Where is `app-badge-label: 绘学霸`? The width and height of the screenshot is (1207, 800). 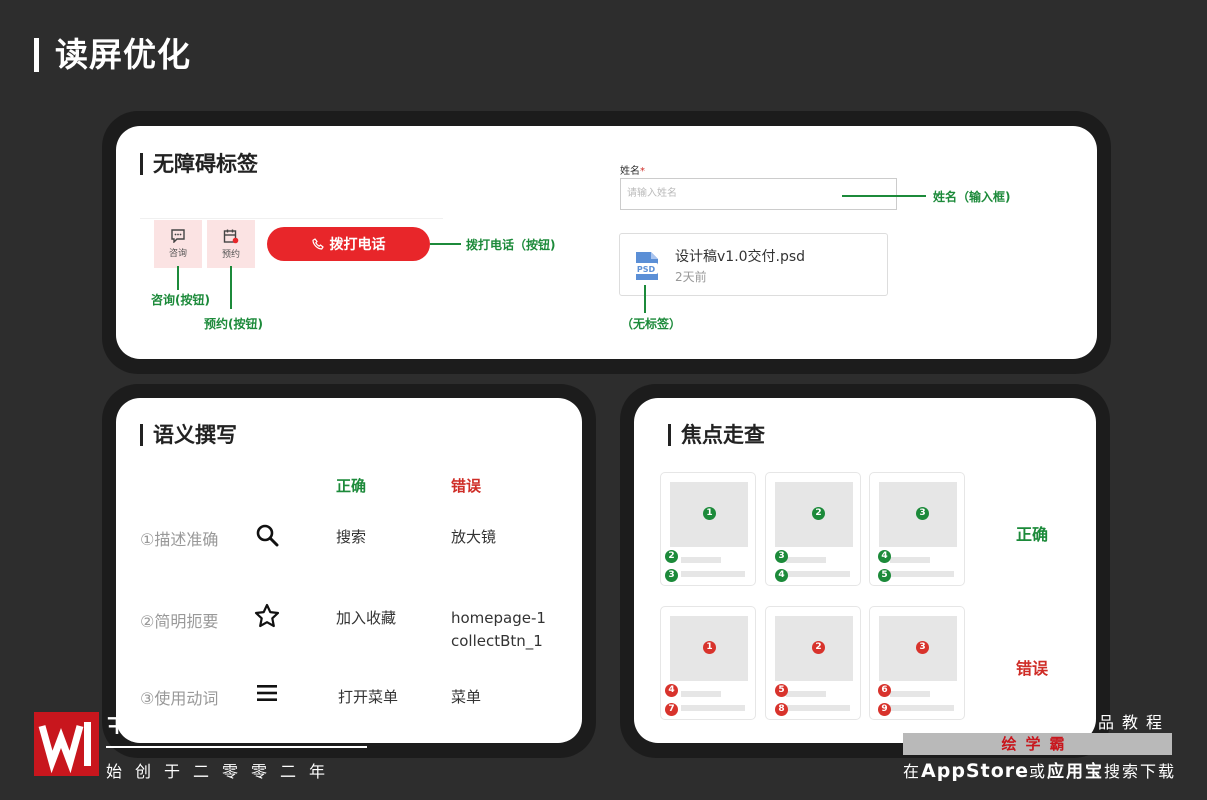 app-badge-label: 绘学霸 is located at coordinates (1037, 744).